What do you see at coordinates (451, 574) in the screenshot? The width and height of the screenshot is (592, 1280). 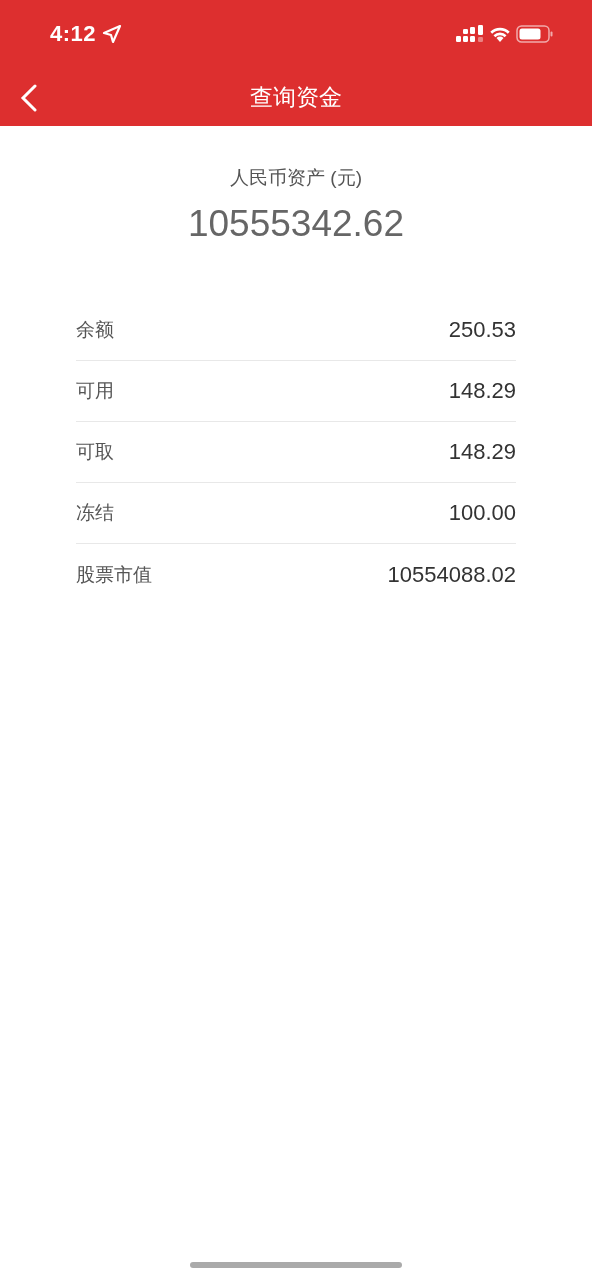 I see `fund-value: 10554088.02` at bounding box center [451, 574].